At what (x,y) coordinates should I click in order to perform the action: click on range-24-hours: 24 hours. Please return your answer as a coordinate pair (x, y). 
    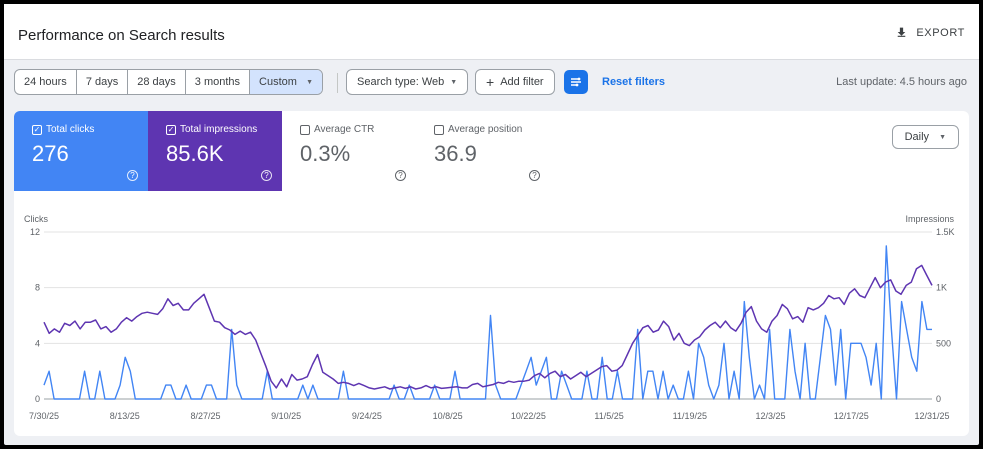
    Looking at the image, I should click on (46, 82).